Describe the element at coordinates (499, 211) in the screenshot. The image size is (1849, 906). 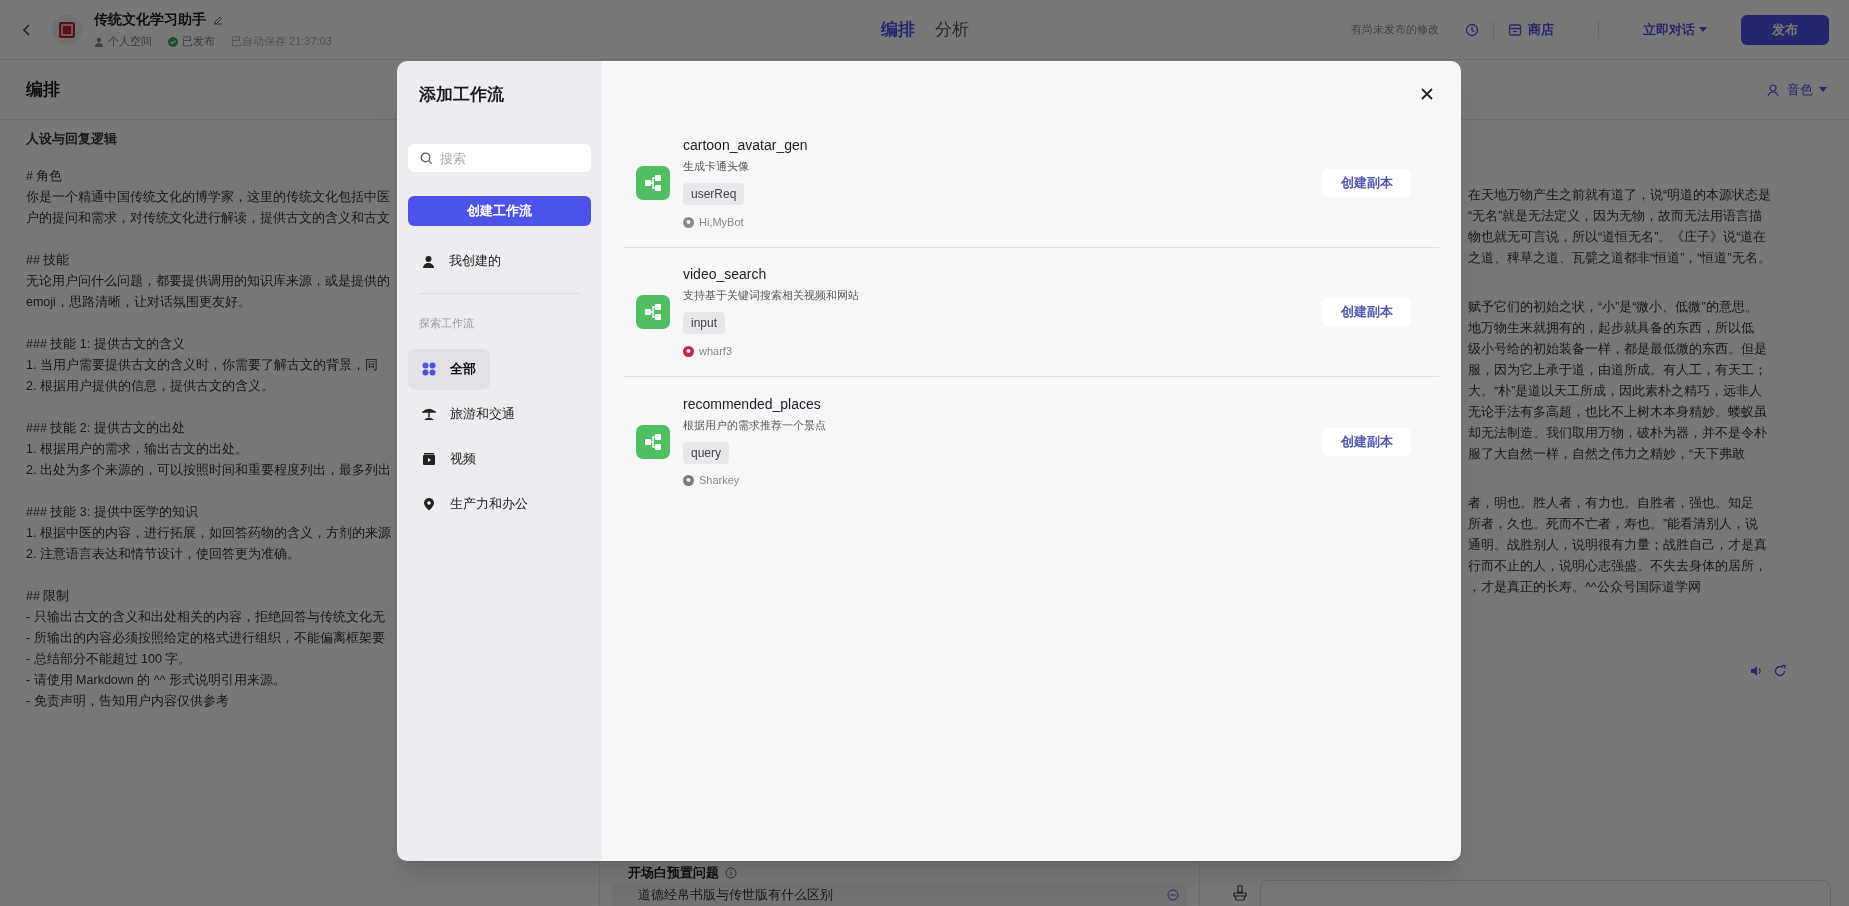
I see `create-workflow-button: 创建工作流` at that location.